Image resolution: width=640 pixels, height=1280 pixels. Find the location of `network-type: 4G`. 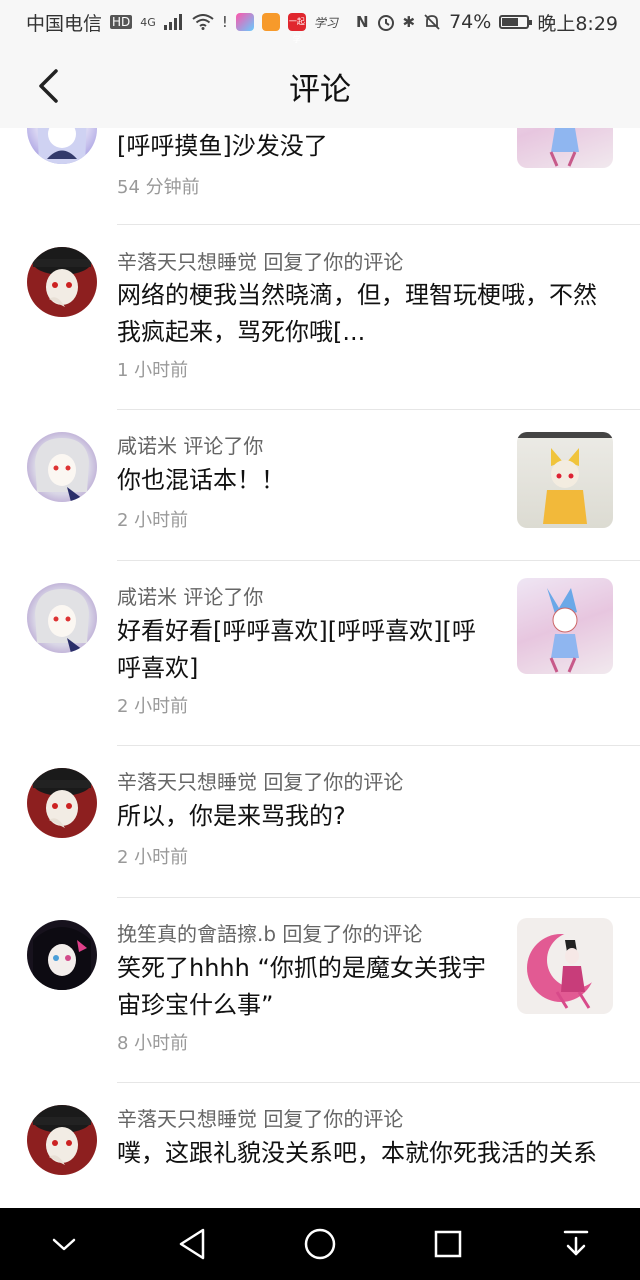

network-type: 4G is located at coordinates (148, 22).